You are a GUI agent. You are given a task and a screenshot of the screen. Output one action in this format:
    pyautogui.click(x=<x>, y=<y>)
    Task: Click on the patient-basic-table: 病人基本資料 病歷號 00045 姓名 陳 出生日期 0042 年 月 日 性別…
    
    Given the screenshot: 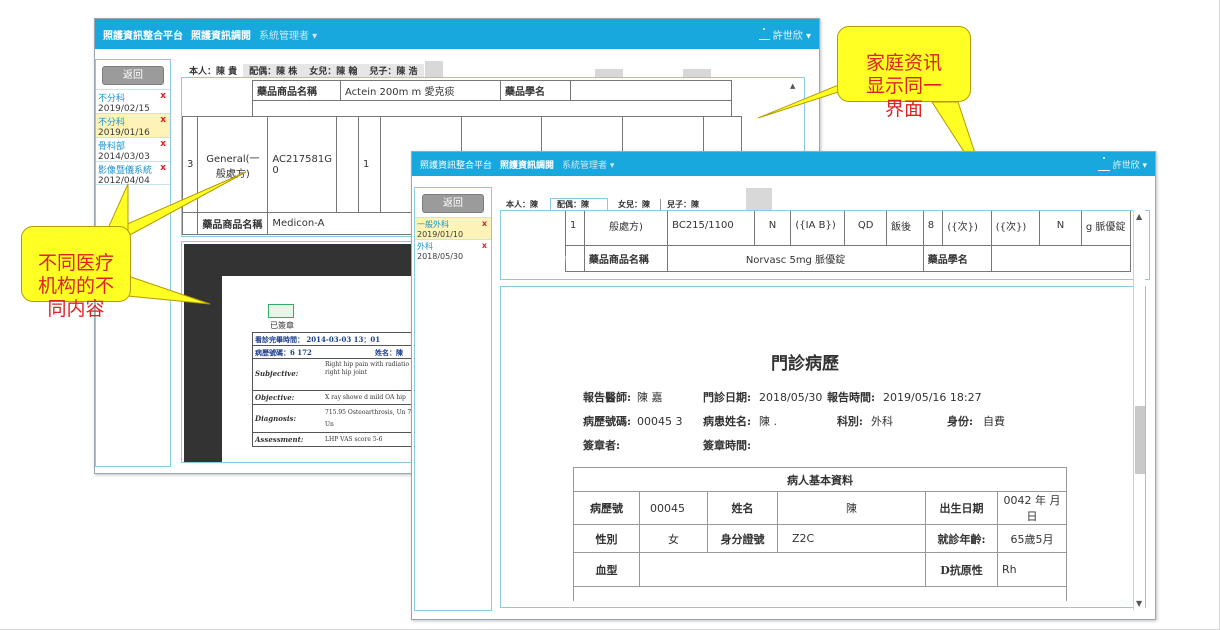 What is the action you would take?
    pyautogui.click(x=820, y=534)
    